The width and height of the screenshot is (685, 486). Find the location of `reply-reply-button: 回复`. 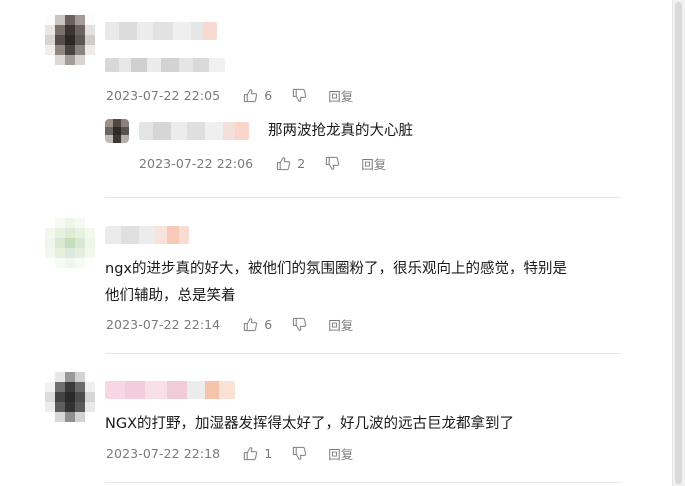

reply-reply-button: 回复 is located at coordinates (373, 163).